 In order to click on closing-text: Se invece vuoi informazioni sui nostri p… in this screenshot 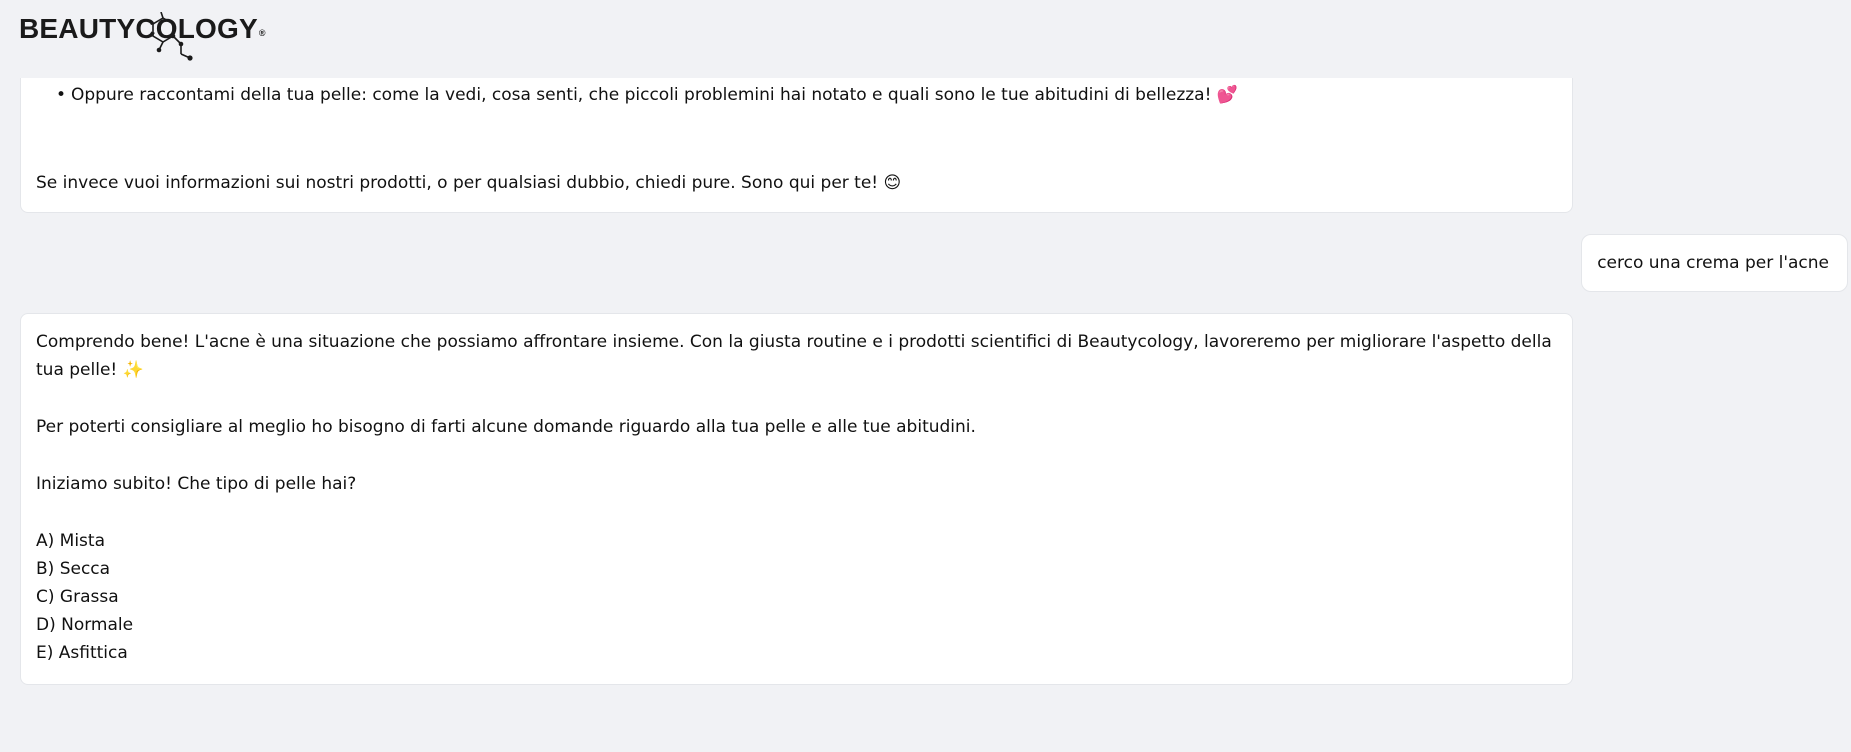, I will do `click(469, 183)`.